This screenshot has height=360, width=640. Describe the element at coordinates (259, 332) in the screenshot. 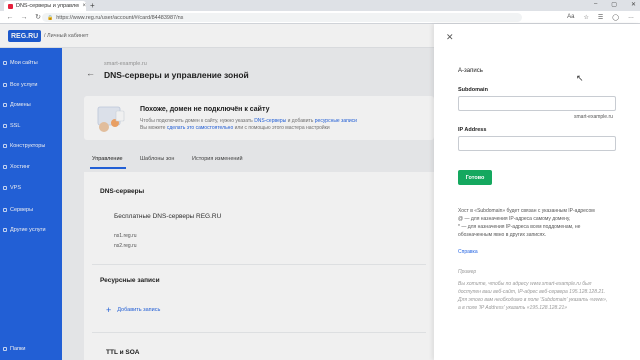

I see `divider` at that location.